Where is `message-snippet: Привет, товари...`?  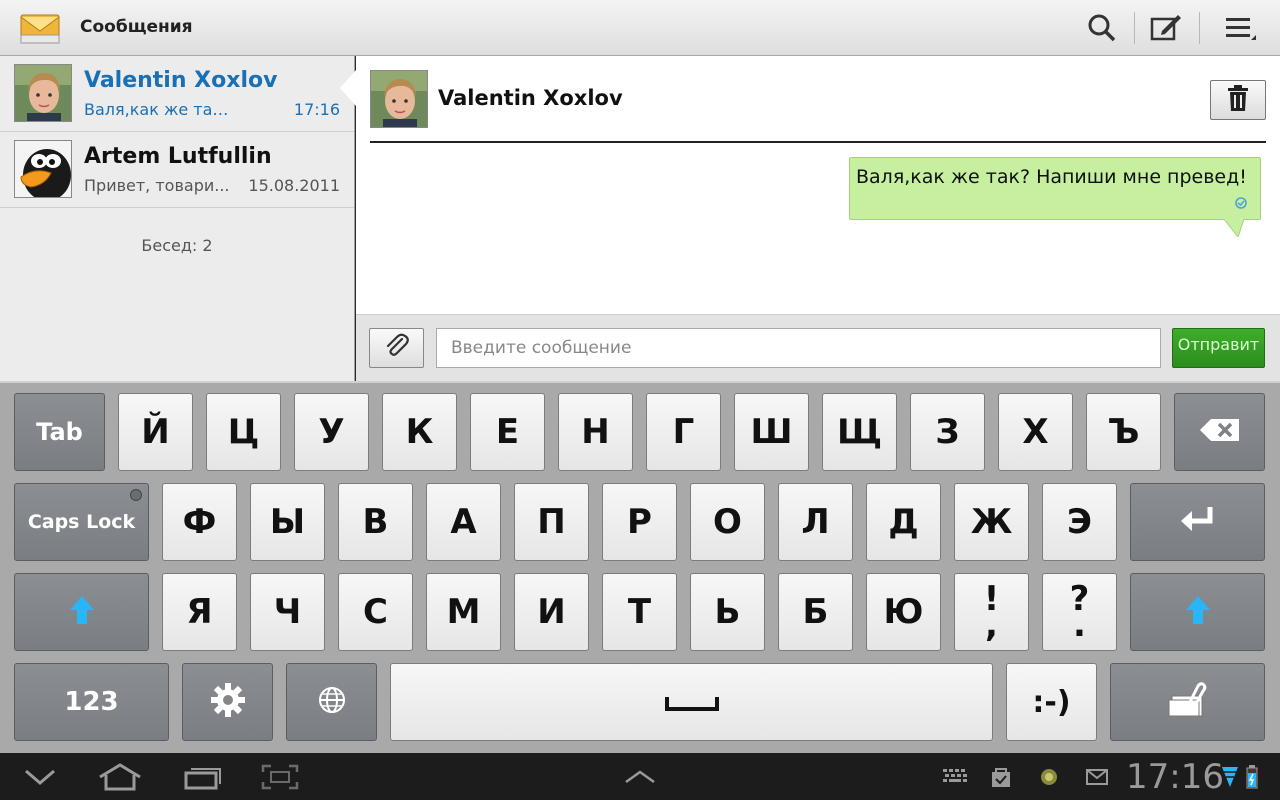
message-snippet: Привет, товари... is located at coordinates (157, 185).